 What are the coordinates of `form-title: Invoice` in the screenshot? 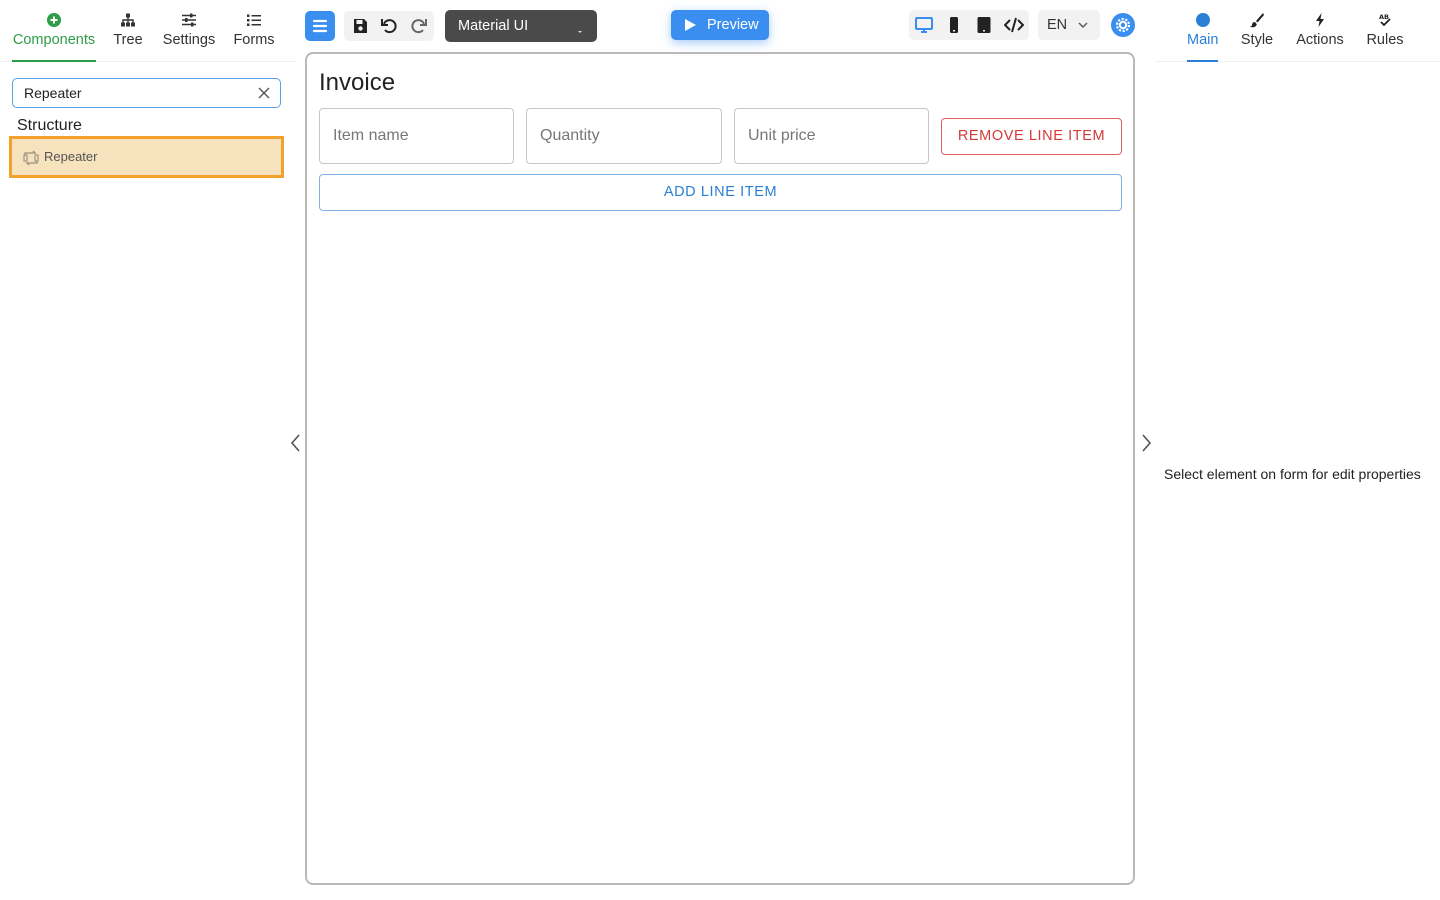 It's located at (357, 82).